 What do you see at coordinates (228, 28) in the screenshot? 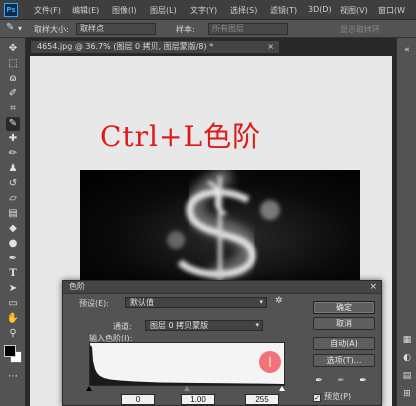
I see `sample-value: 所有图层` at bounding box center [228, 28].